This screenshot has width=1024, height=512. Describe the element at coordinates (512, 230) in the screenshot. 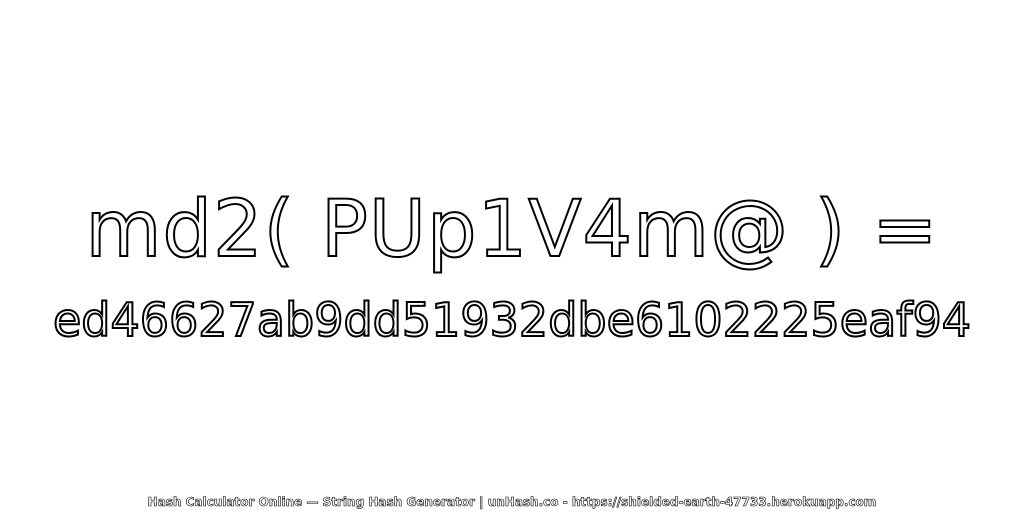

I see `hash-expression: md2( PUp1V4m@ ) =` at that location.